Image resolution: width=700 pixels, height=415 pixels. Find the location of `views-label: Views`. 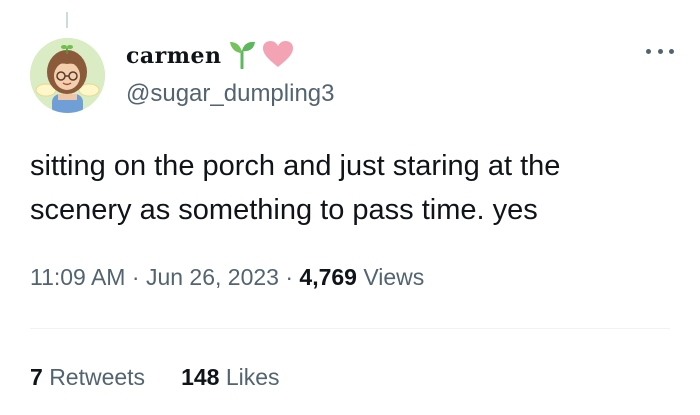

views-label: Views is located at coordinates (394, 277).